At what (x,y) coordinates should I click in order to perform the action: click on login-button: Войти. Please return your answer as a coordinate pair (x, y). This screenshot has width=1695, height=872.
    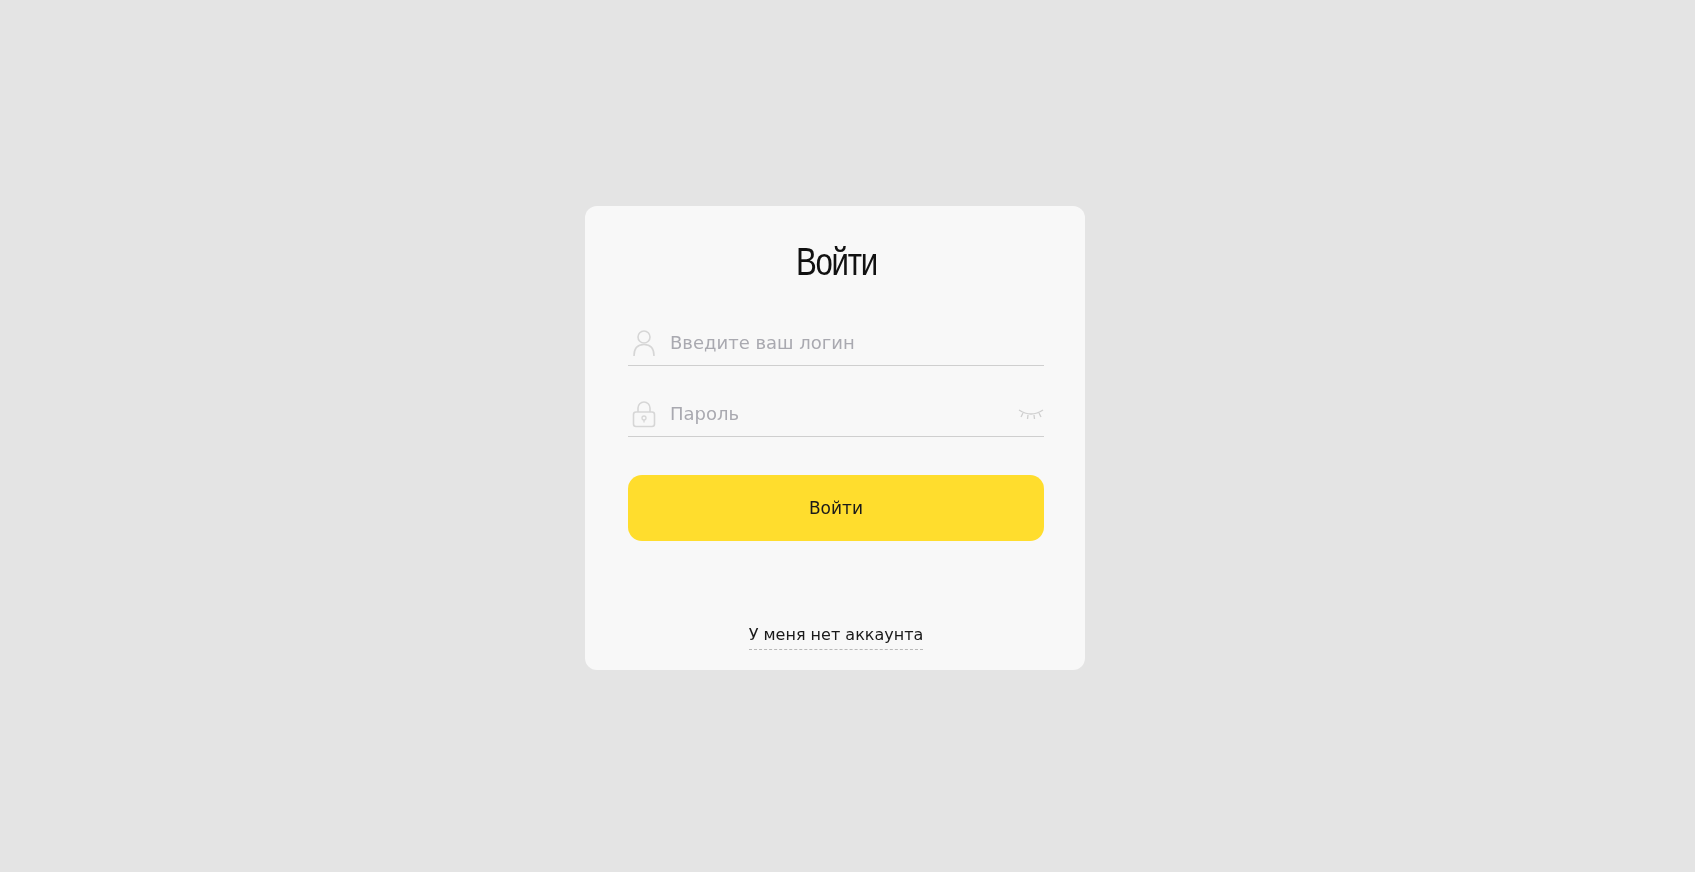
    Looking at the image, I should click on (836, 508).